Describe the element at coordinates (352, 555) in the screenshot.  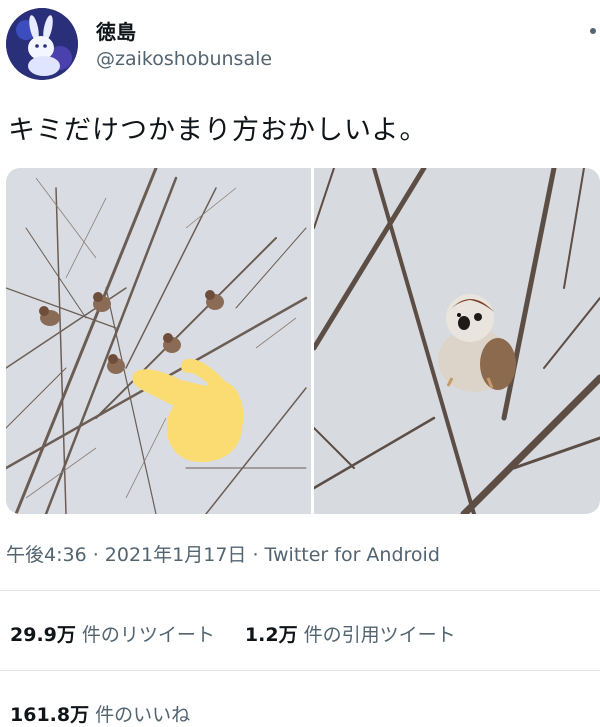
I see `tweet-source: Twitter for Android` at that location.